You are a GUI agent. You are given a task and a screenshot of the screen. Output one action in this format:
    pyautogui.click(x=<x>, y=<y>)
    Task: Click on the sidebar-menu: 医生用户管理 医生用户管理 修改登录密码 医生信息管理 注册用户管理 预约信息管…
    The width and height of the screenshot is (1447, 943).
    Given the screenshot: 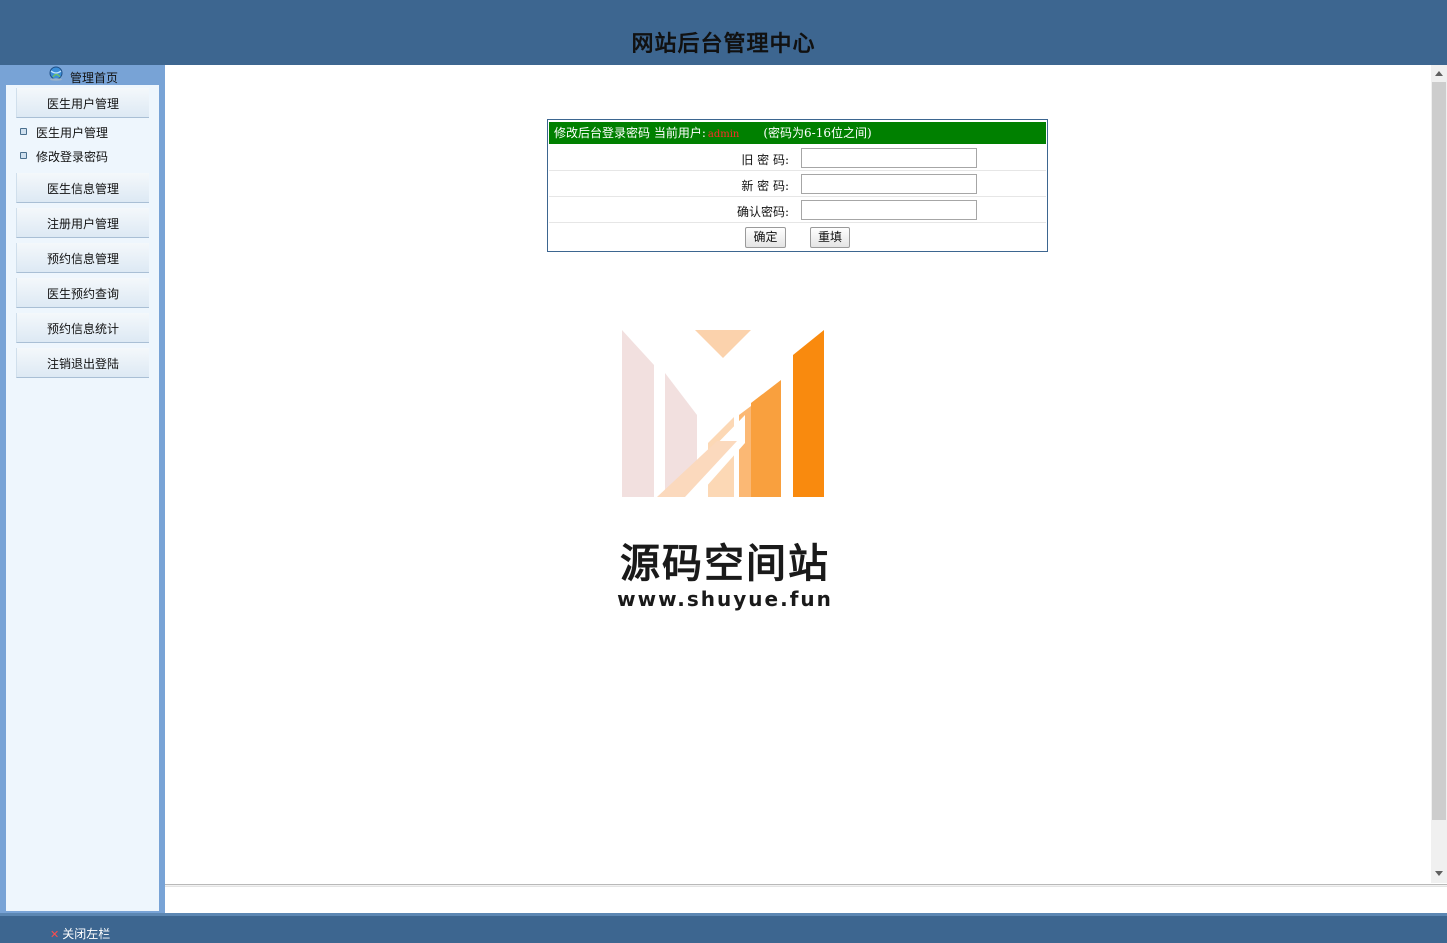 What is the action you would take?
    pyautogui.click(x=82, y=498)
    